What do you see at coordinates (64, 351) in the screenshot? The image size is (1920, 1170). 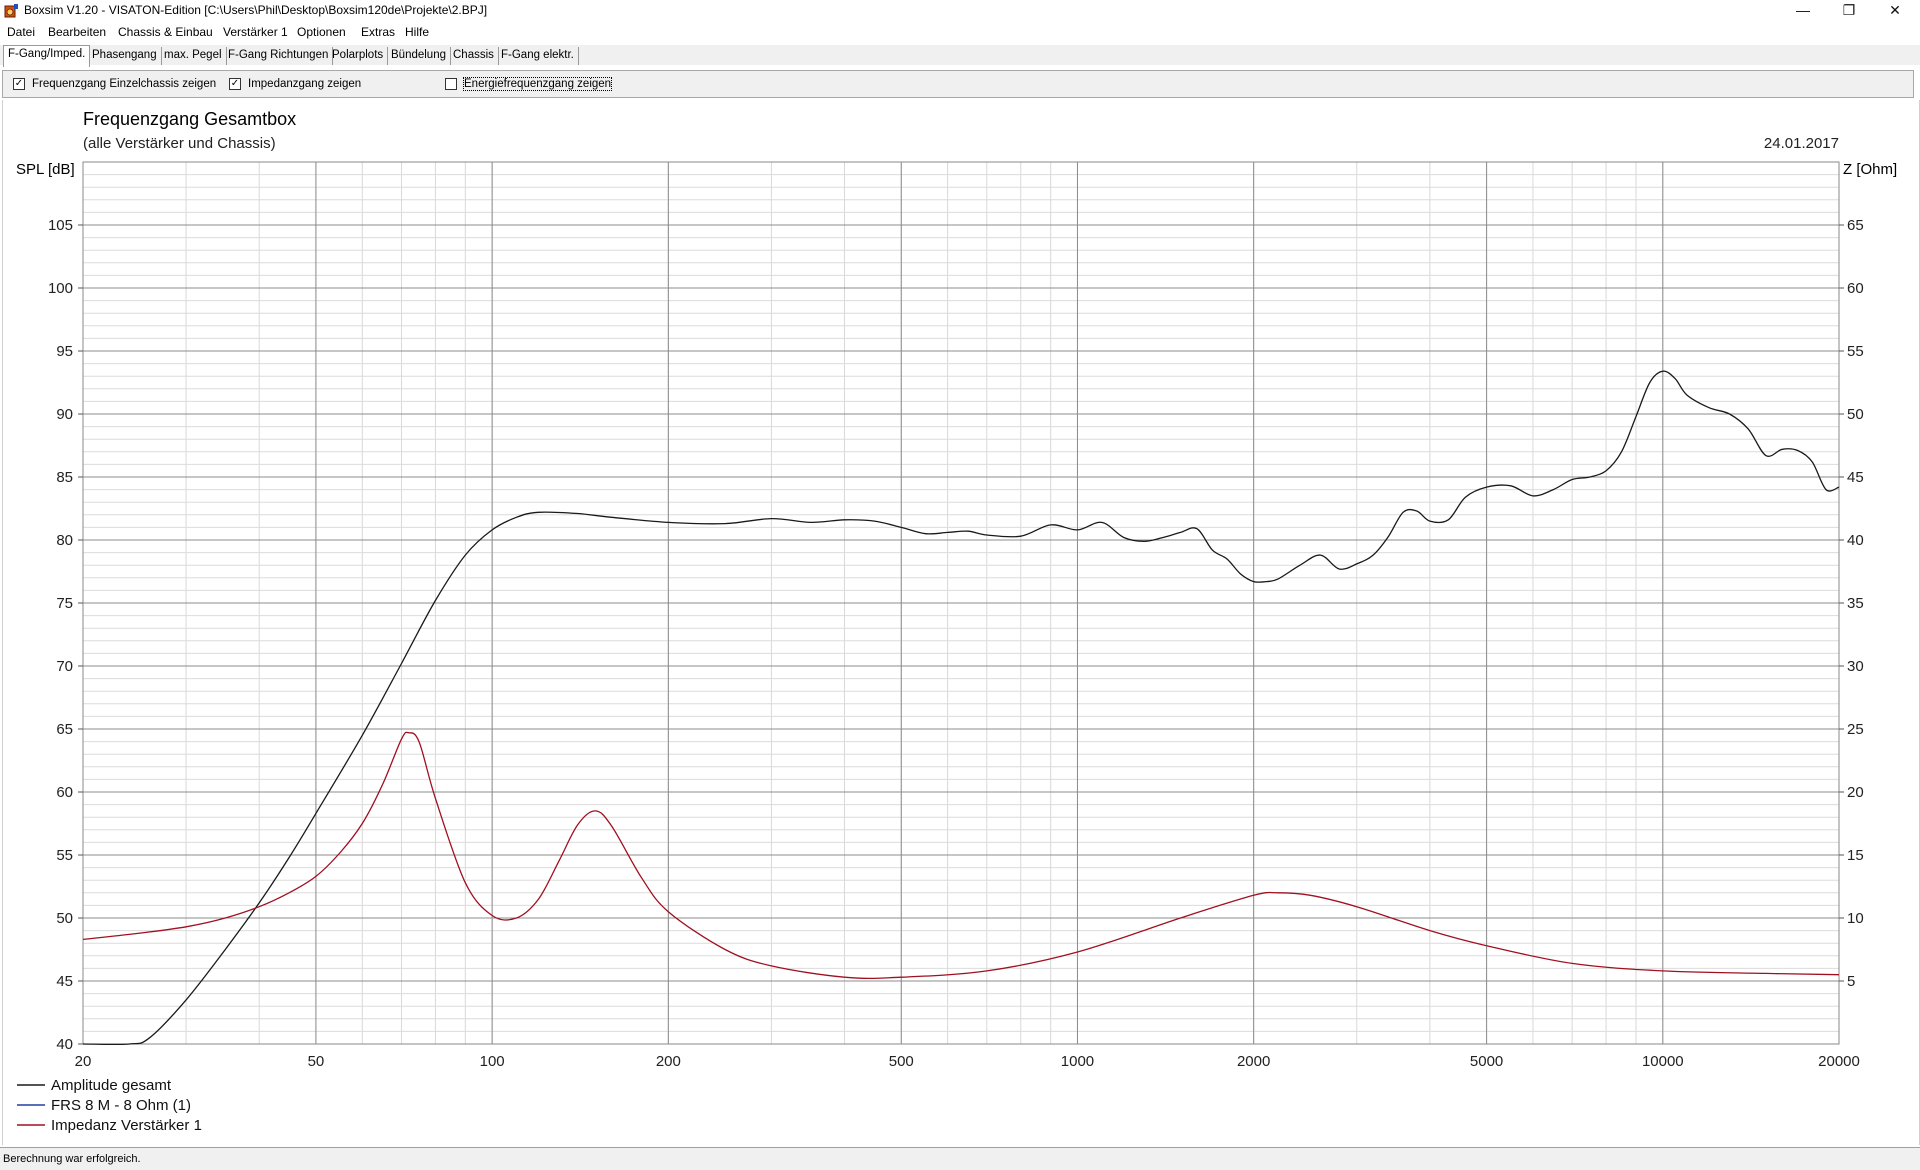 I see `y-tick-label: 95` at bounding box center [64, 351].